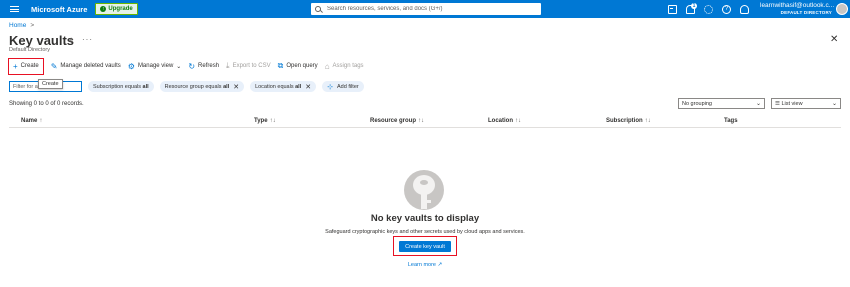 This screenshot has width=850, height=287. I want to click on external-link-icon: ↗, so click(440, 265).